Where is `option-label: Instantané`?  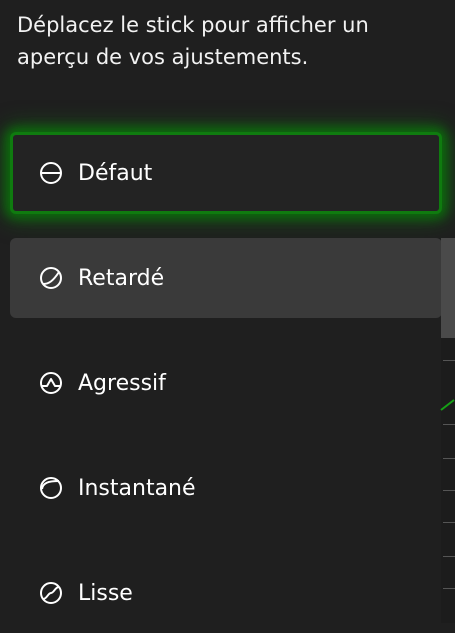 option-label: Instantané is located at coordinates (137, 488).